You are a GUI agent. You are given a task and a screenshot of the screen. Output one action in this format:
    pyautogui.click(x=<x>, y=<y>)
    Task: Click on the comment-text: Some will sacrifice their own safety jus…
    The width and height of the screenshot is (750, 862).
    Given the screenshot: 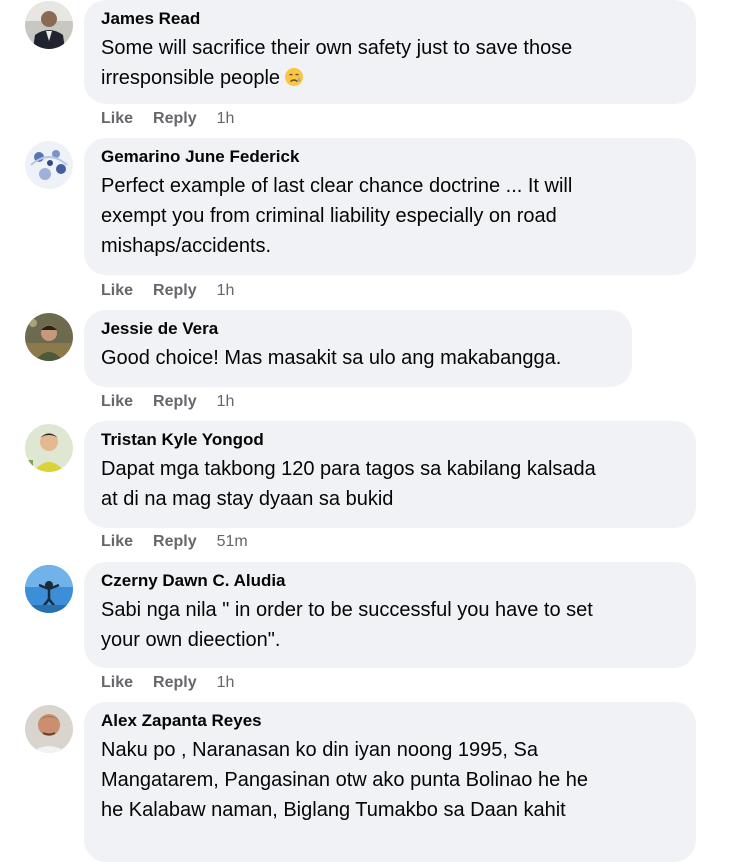 What is the action you would take?
    pyautogui.click(x=388, y=63)
    